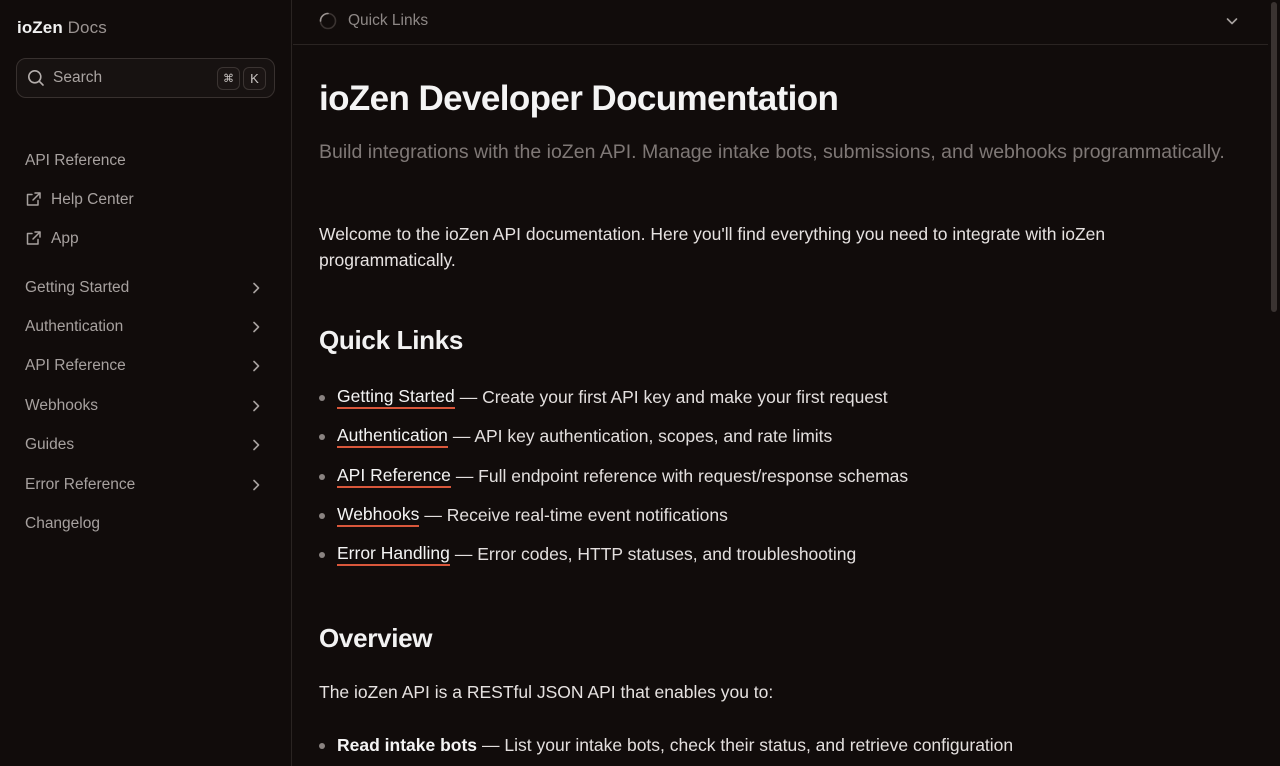 This screenshot has height=766, width=1280. What do you see at coordinates (50, 445) in the screenshot?
I see `sidebar-item-label: Guides` at bounding box center [50, 445].